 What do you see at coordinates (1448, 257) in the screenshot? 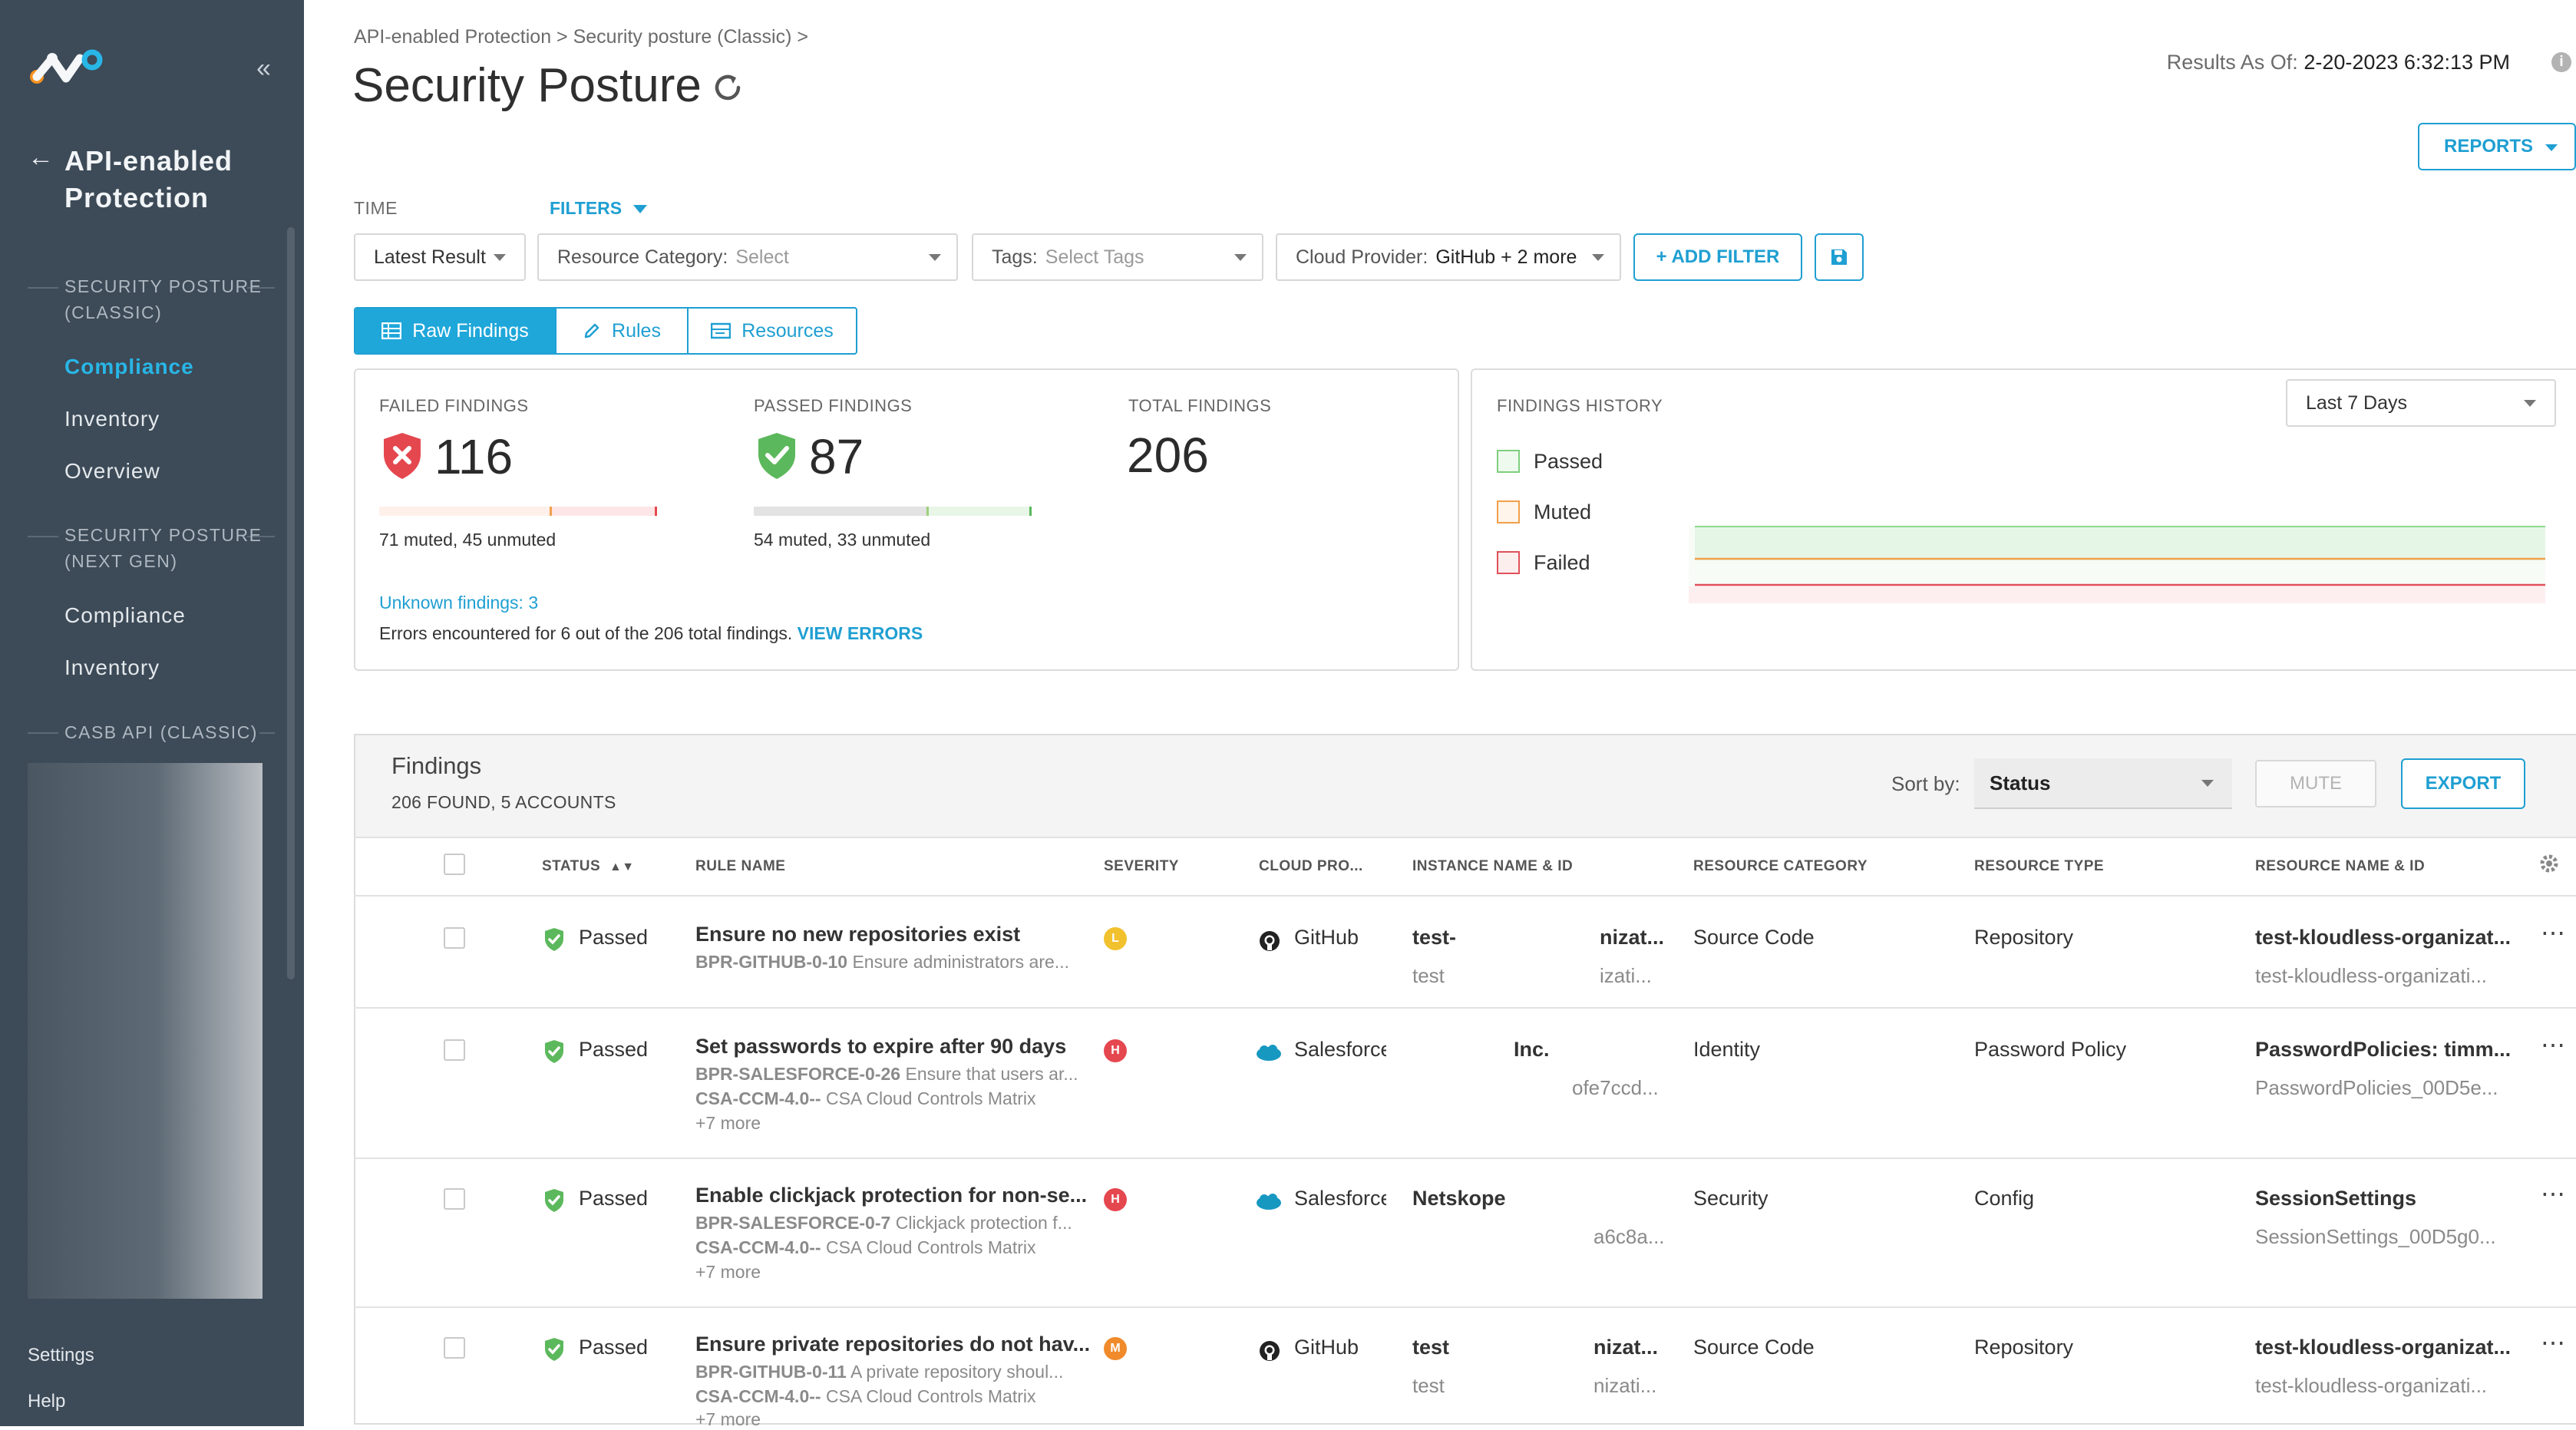
I see `cloud-provider-select: Cloud Provider: GitHub + 2 more` at bounding box center [1448, 257].